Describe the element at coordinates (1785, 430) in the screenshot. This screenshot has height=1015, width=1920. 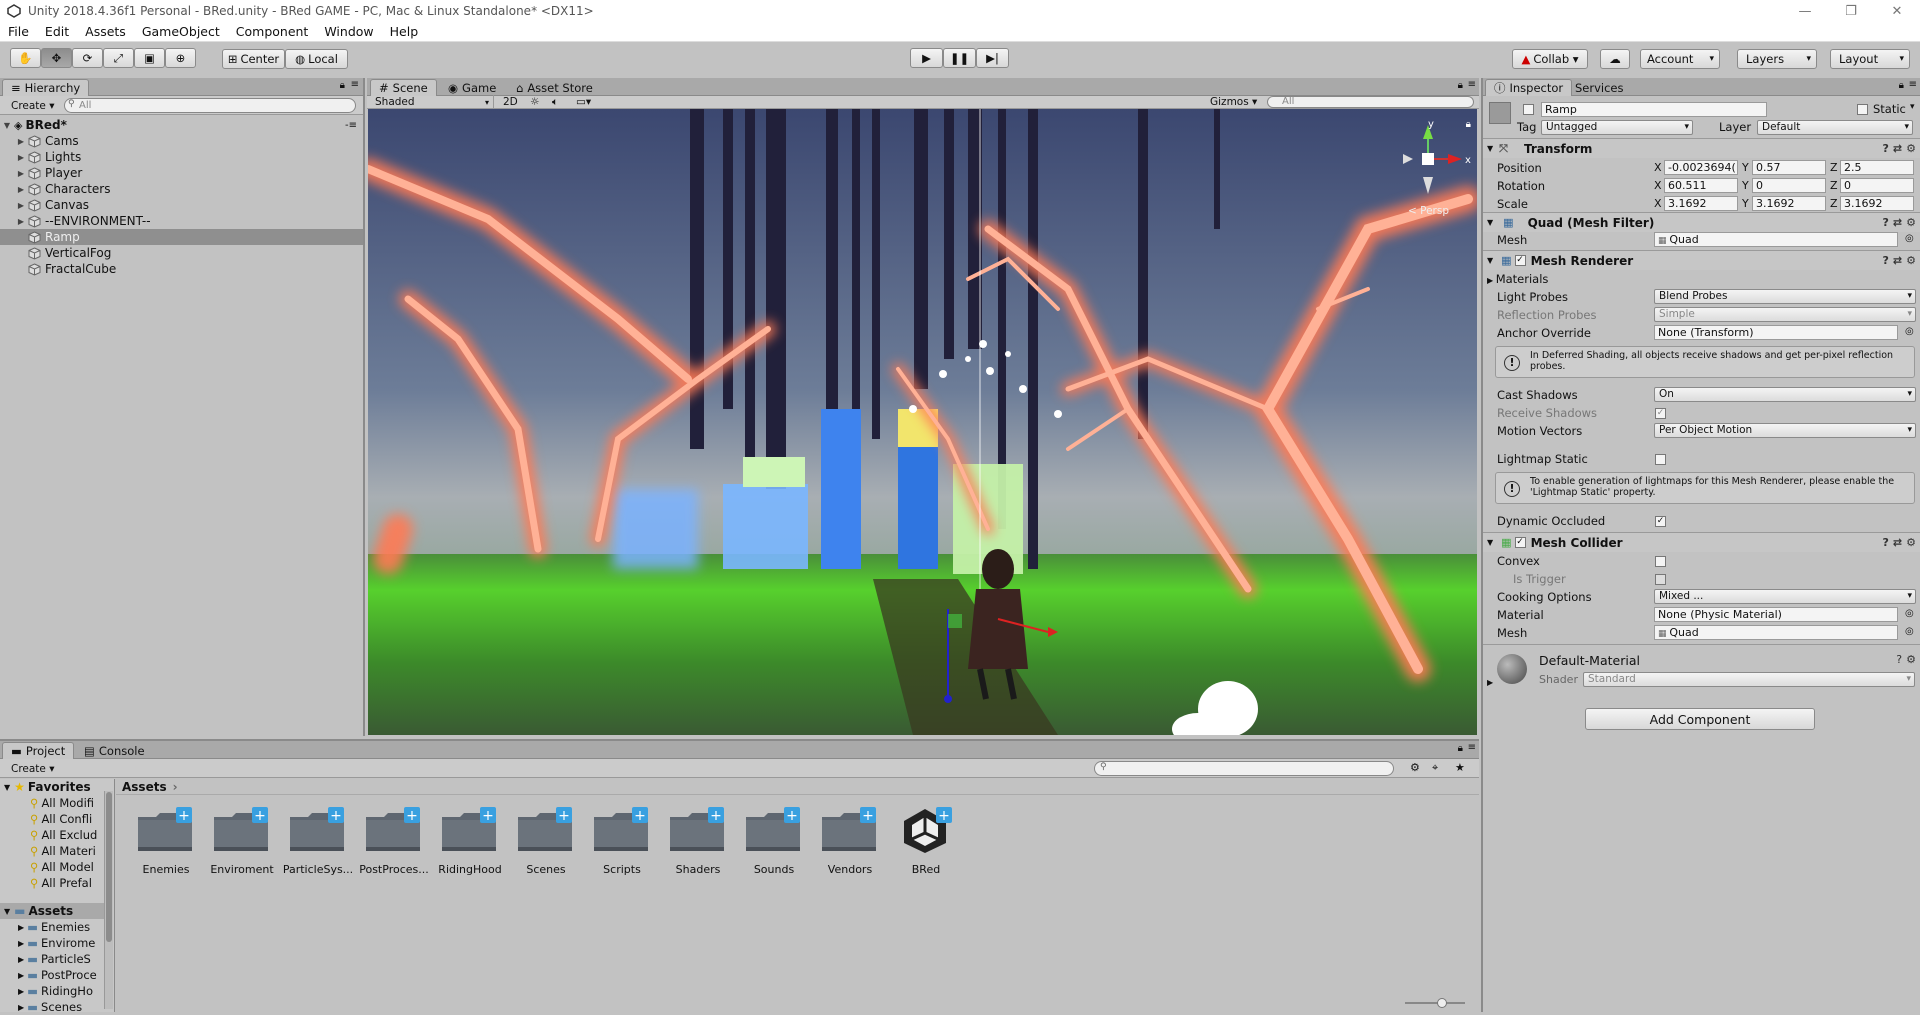
I see `motion-vectors-dropdown: Per Object Motion` at that location.